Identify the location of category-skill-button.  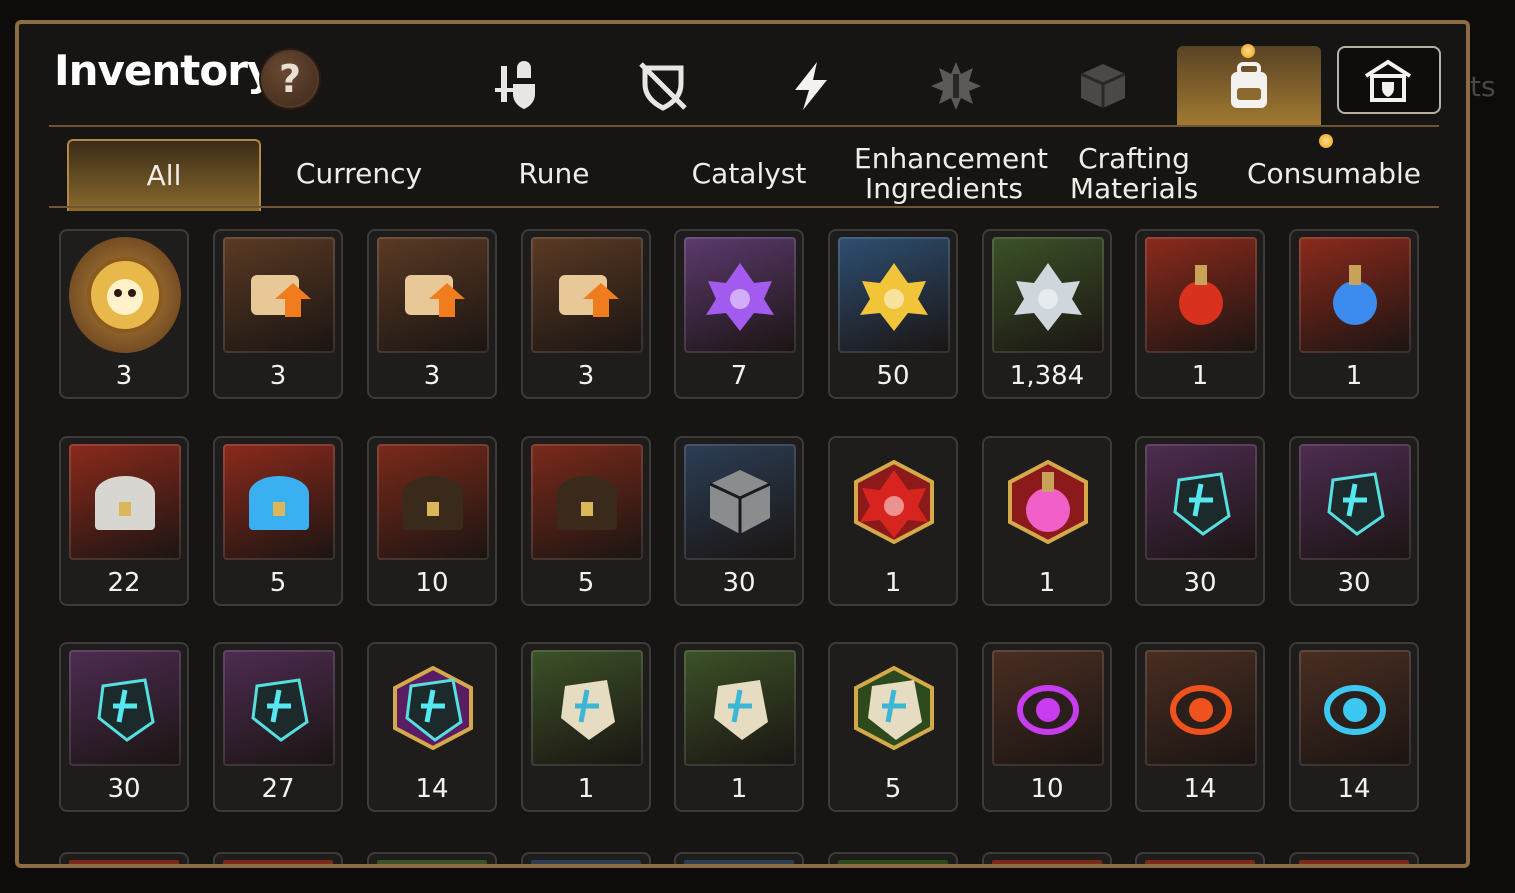
(811, 86).